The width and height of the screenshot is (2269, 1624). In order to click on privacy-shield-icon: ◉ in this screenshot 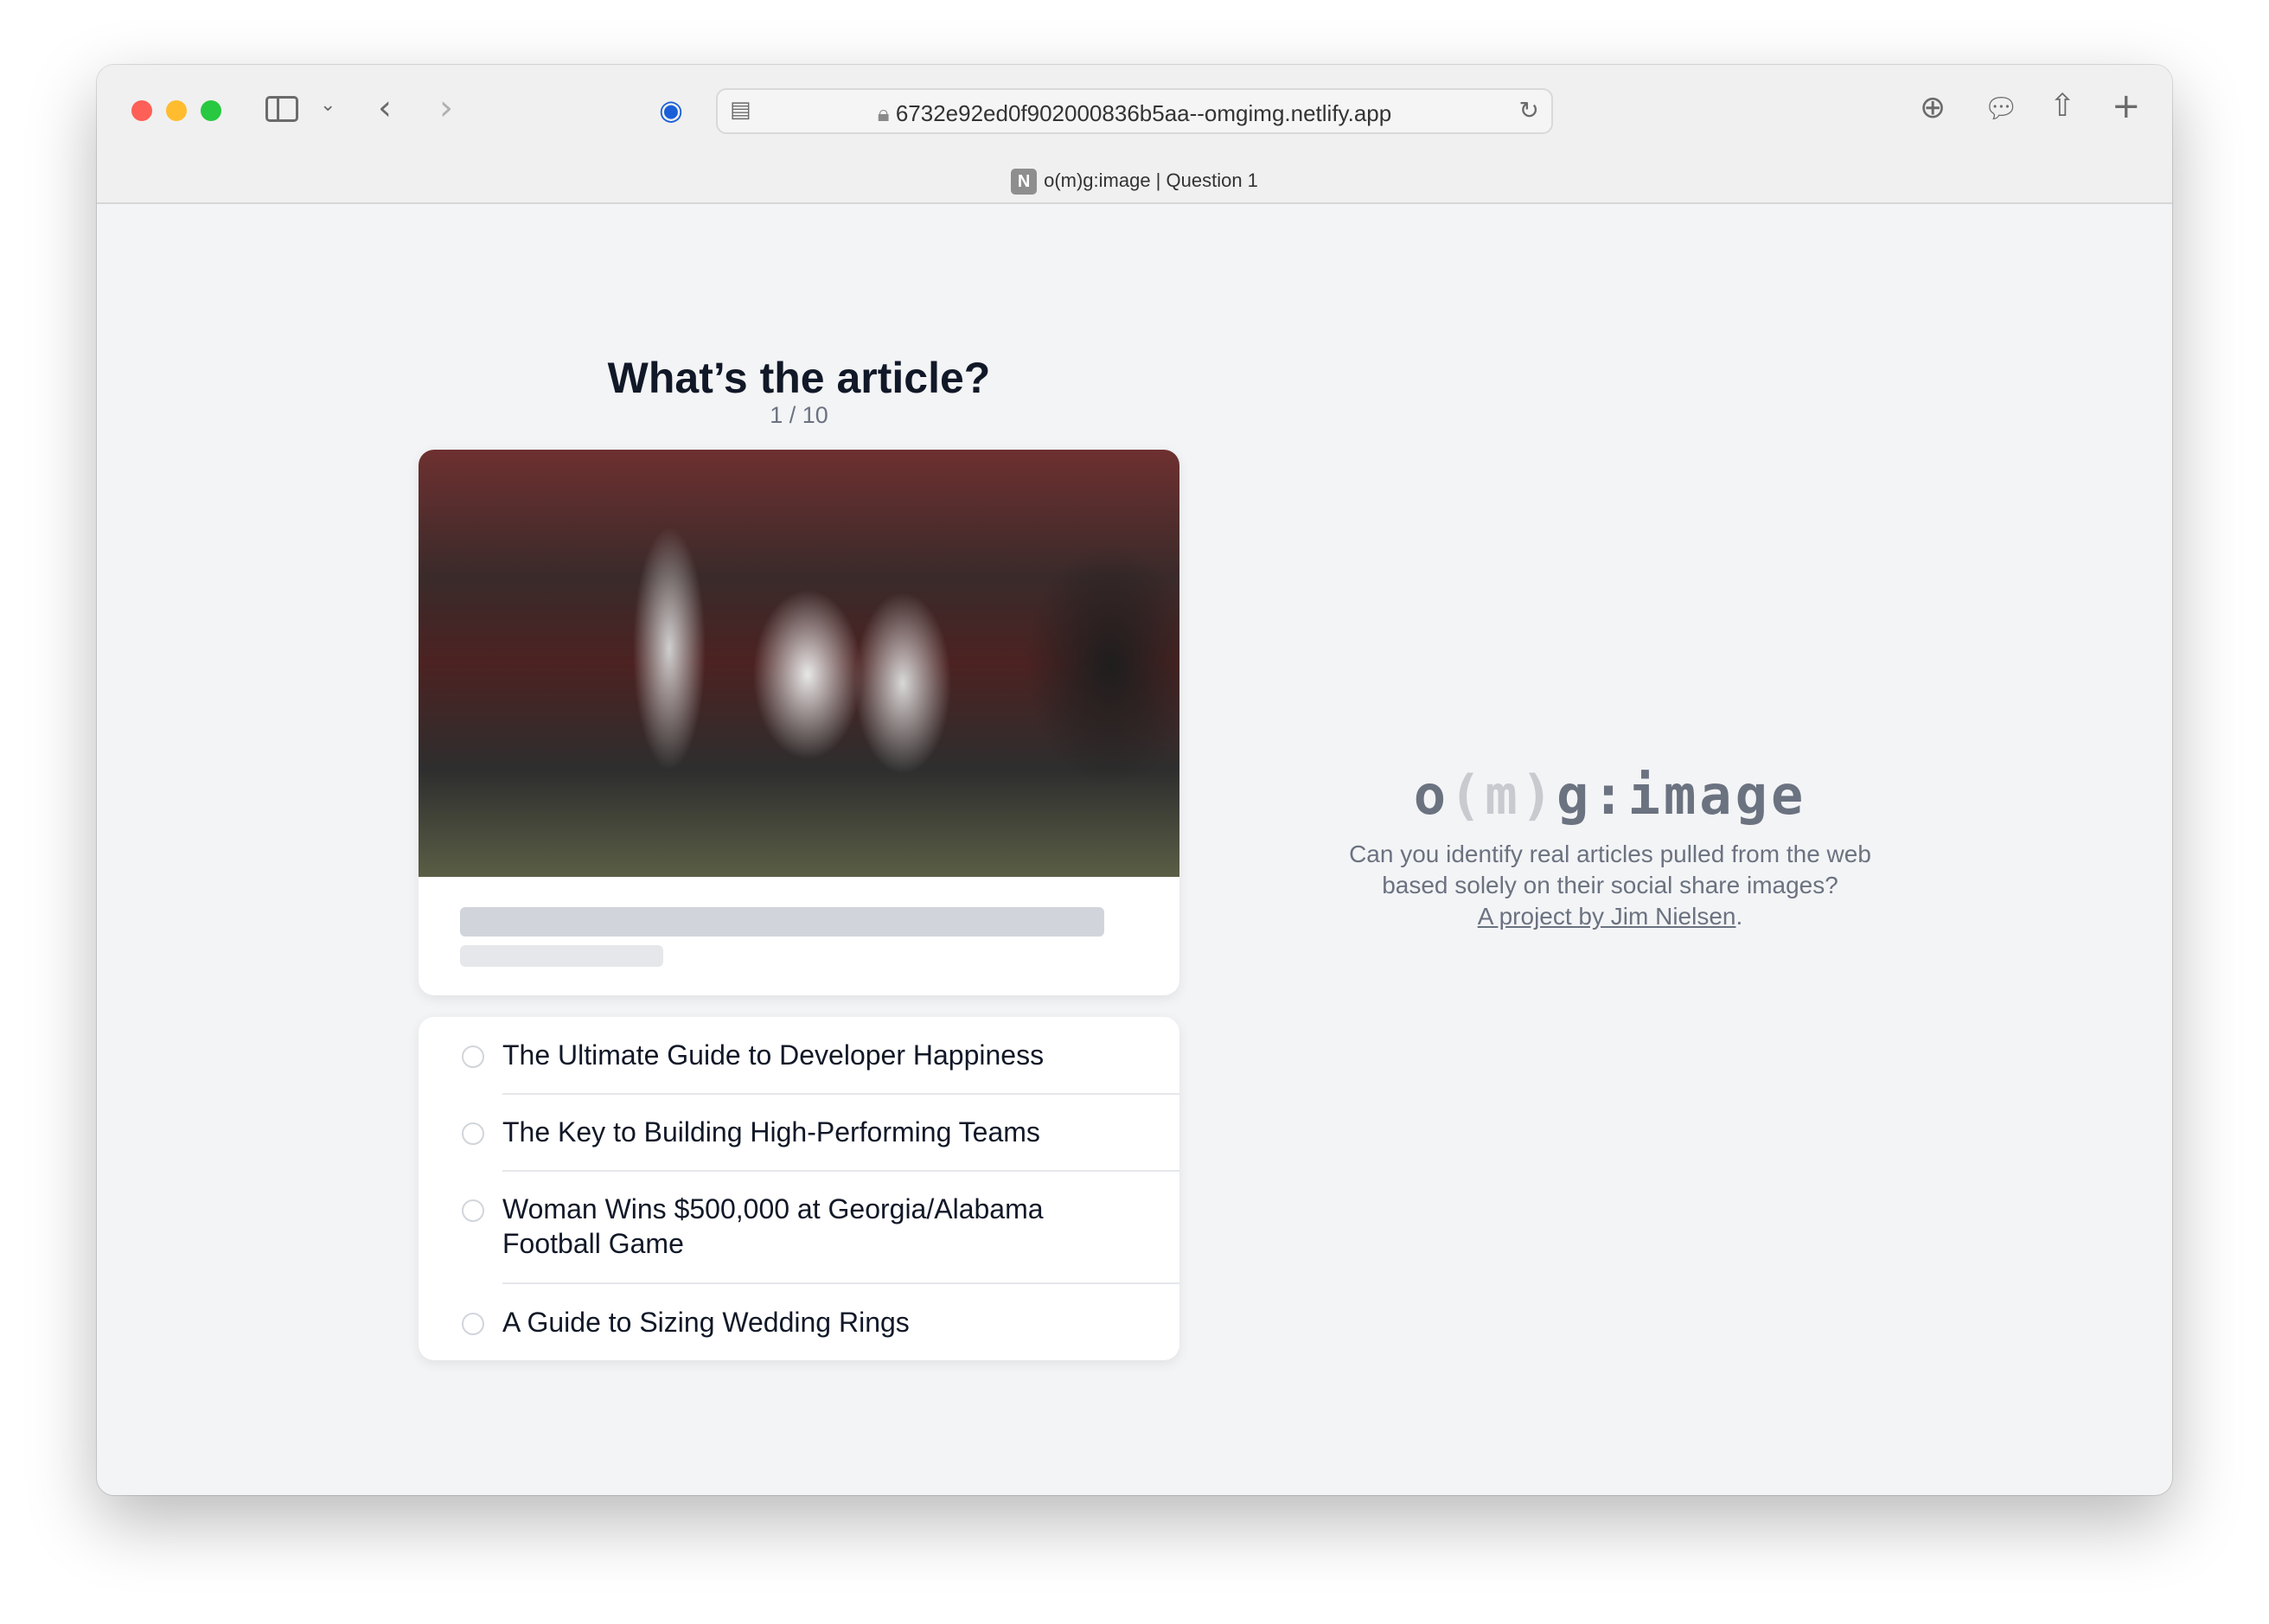, I will do `click(671, 110)`.